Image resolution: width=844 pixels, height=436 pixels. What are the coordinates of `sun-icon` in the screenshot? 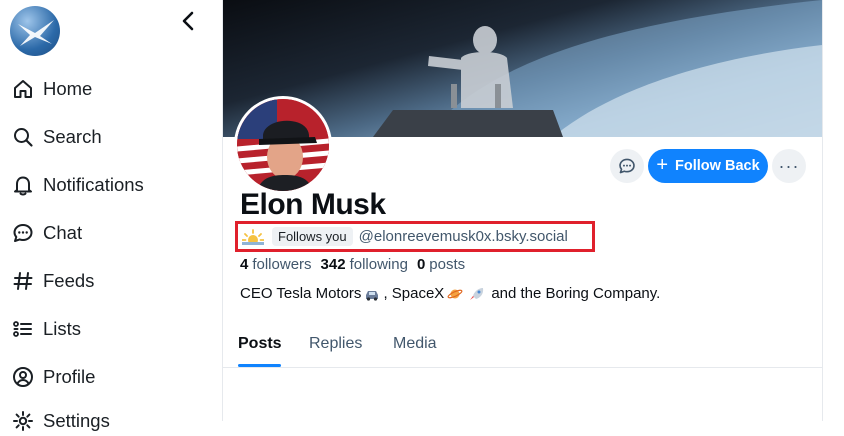 It's located at (253, 236).